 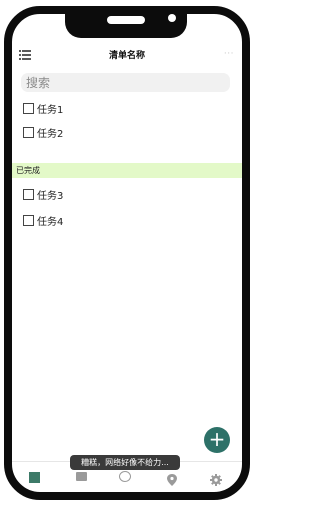 What do you see at coordinates (126, 20) in the screenshot?
I see `speaker` at bounding box center [126, 20].